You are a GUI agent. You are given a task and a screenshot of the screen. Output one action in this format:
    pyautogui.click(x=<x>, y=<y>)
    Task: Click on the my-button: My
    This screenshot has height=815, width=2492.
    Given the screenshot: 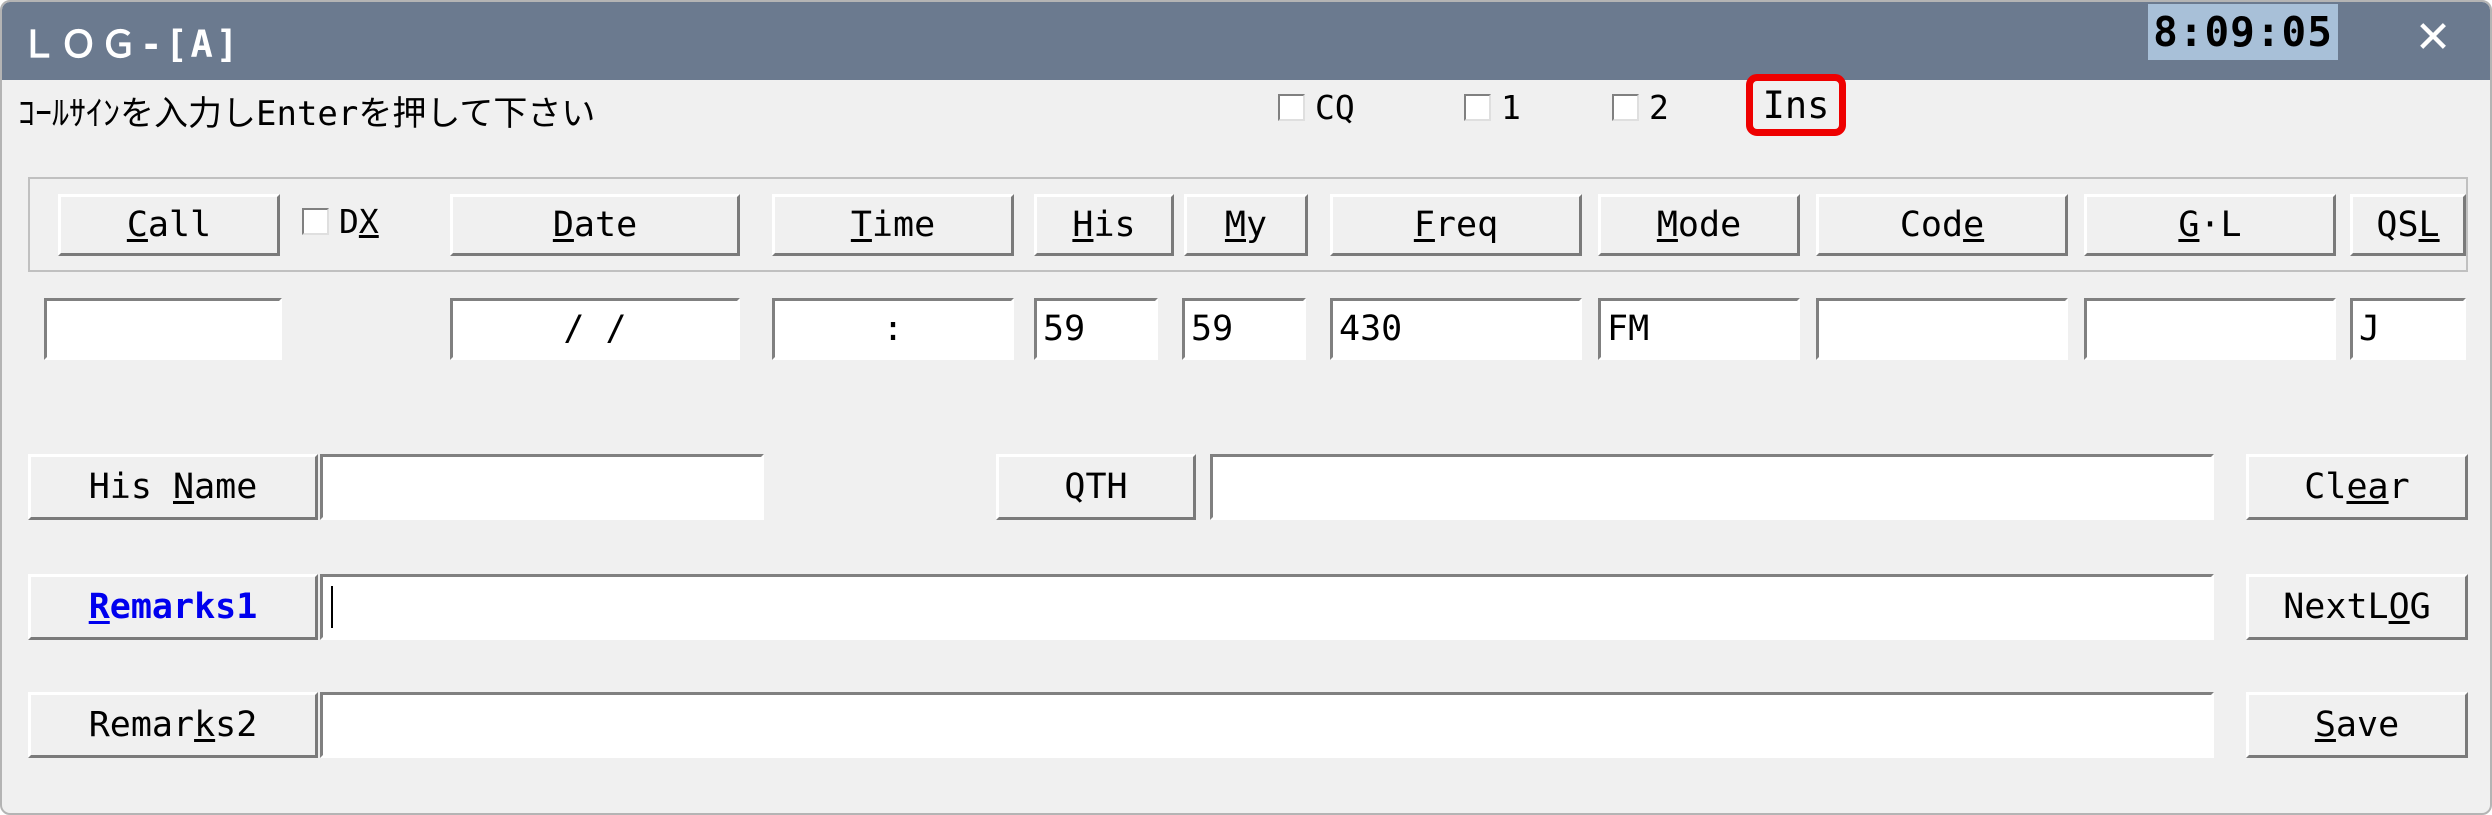 What is the action you would take?
    pyautogui.click(x=1246, y=225)
    